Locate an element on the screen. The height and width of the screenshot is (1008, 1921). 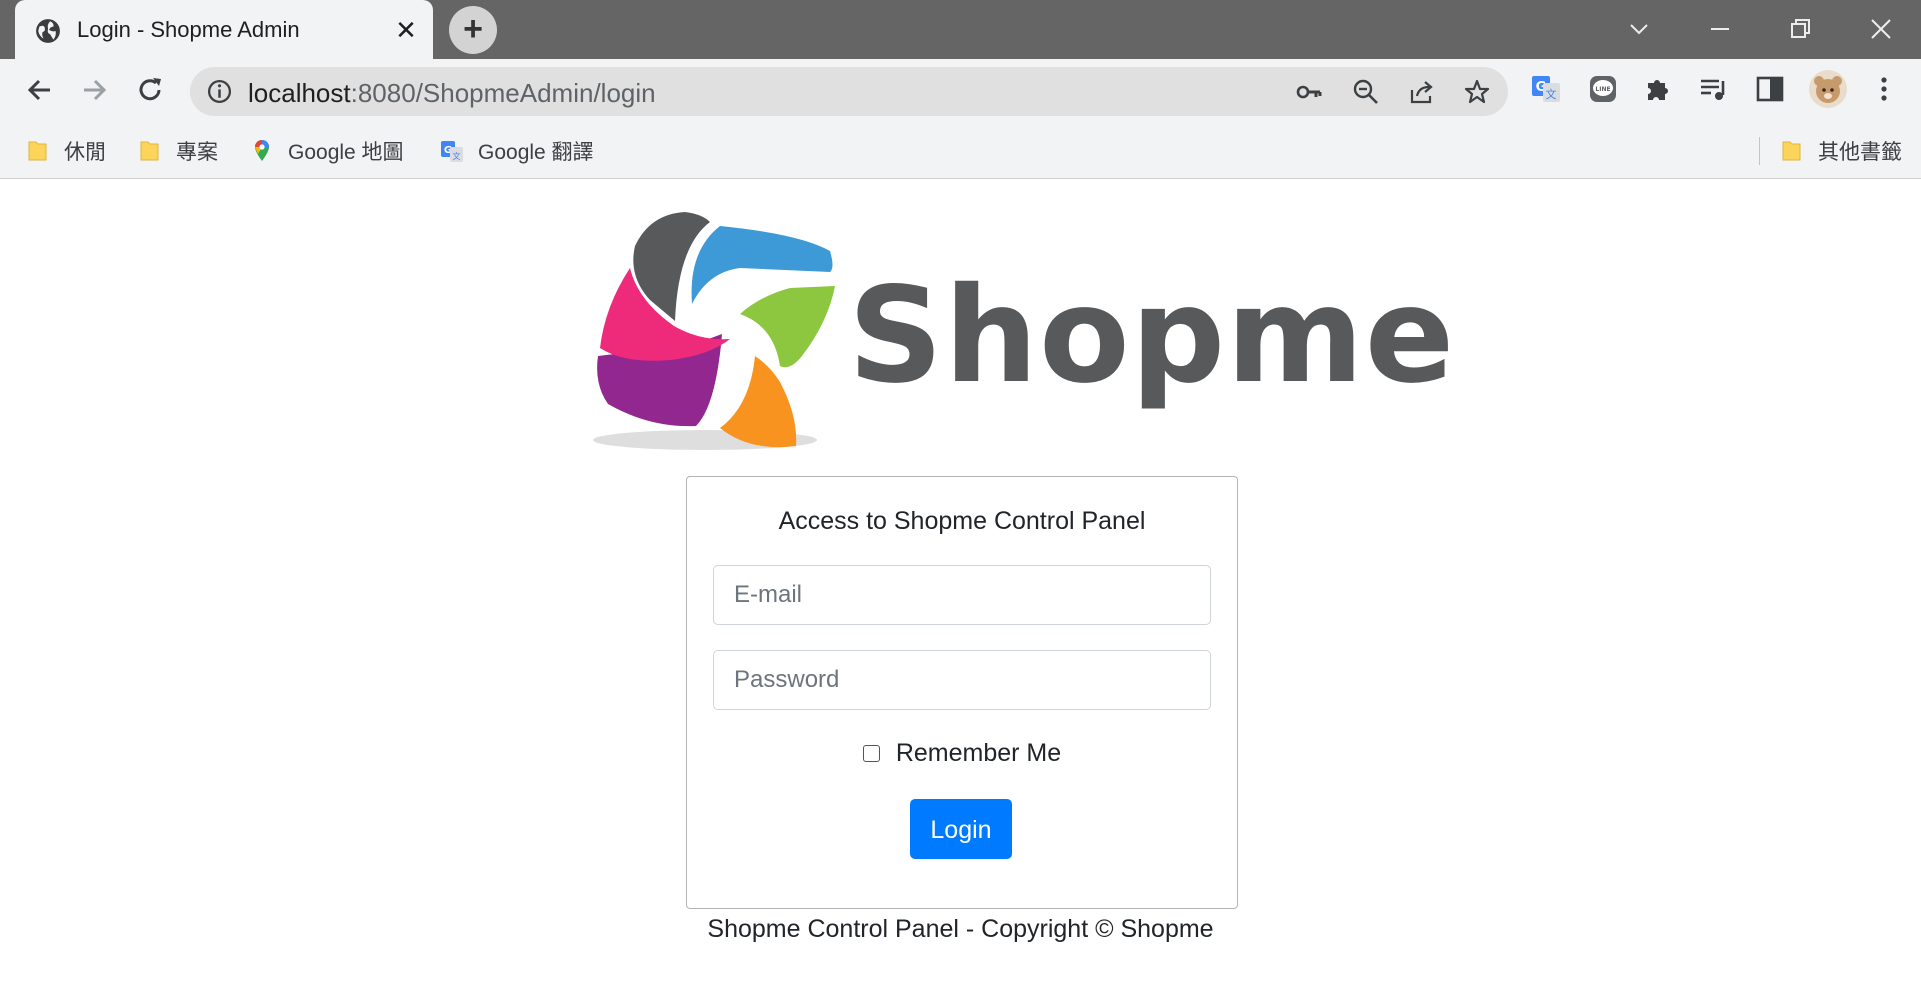
side-panel-icon is located at coordinates (1770, 89).